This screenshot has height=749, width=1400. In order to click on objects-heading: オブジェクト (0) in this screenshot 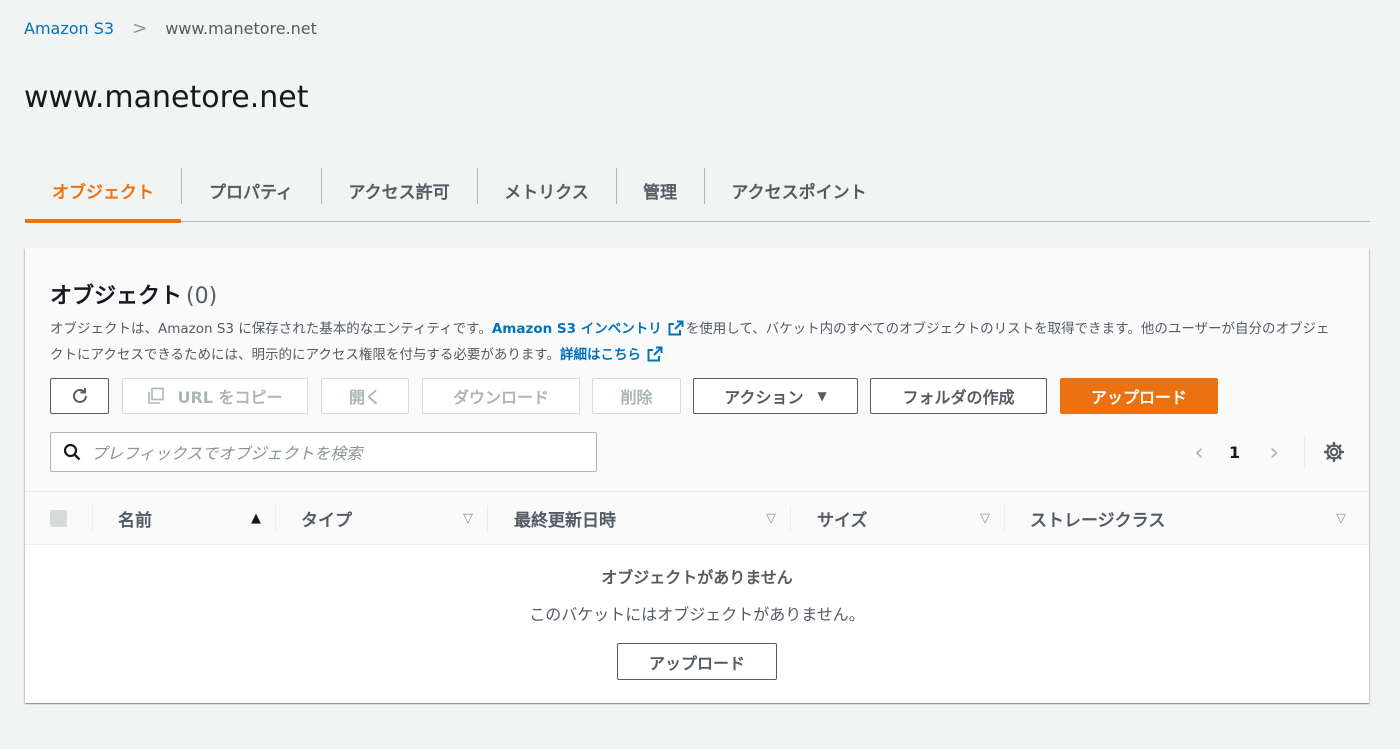, I will do `click(133, 294)`.